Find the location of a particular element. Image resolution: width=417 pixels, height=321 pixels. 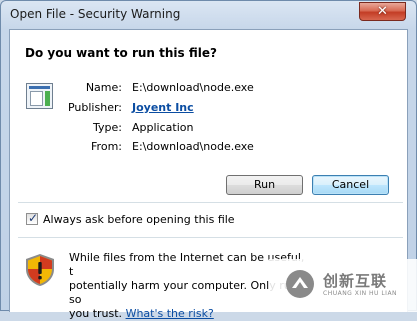

type-value: Application is located at coordinates (163, 127).